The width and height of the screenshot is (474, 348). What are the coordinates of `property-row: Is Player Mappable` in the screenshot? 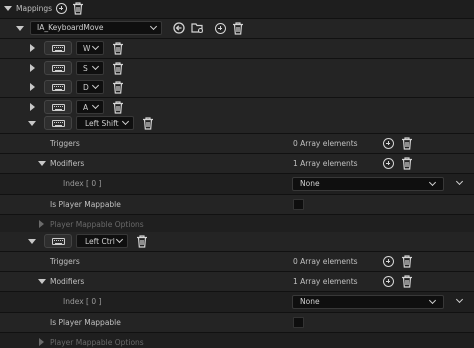 It's located at (237, 204).